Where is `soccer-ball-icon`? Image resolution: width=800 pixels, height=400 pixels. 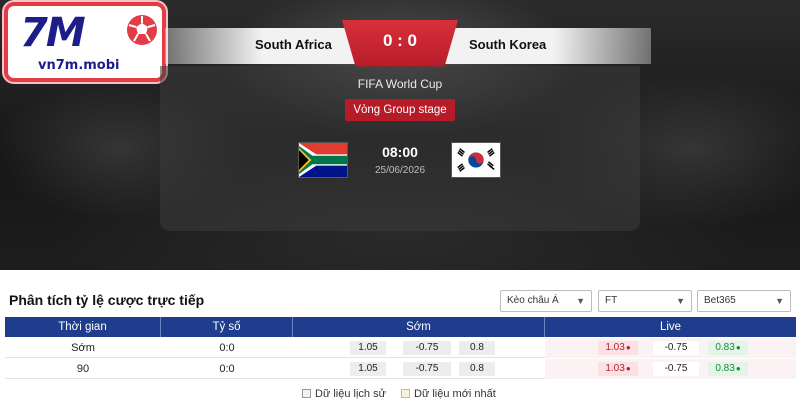 soccer-ball-icon is located at coordinates (142, 30).